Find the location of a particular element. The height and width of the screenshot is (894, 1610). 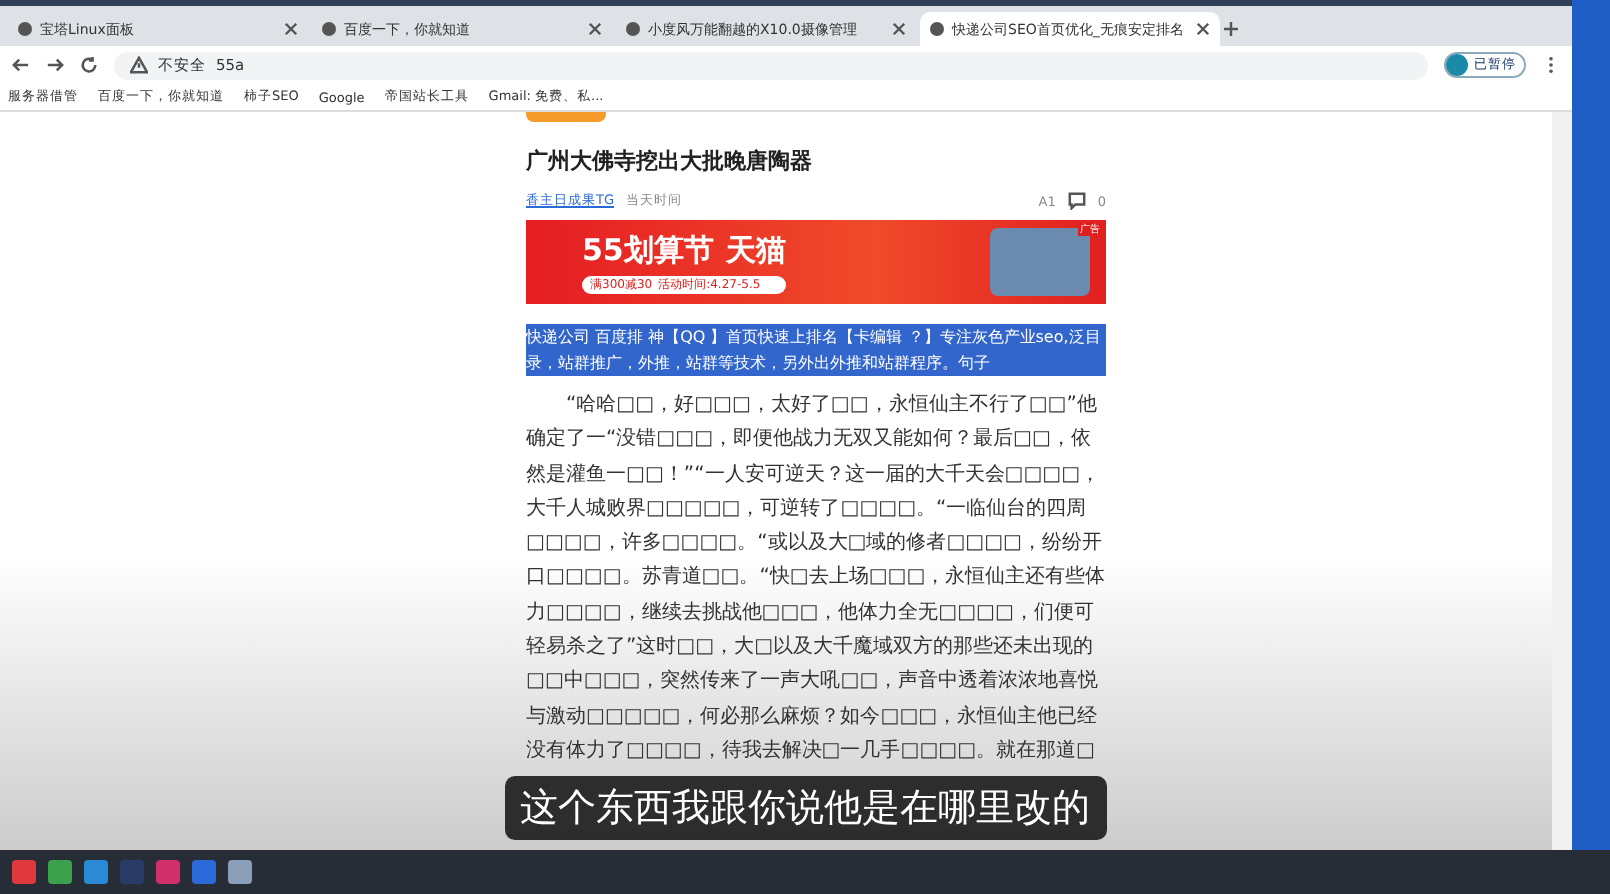

article-title: 广州大佛寺挖出大批晚唐陶器 is located at coordinates (670, 161).